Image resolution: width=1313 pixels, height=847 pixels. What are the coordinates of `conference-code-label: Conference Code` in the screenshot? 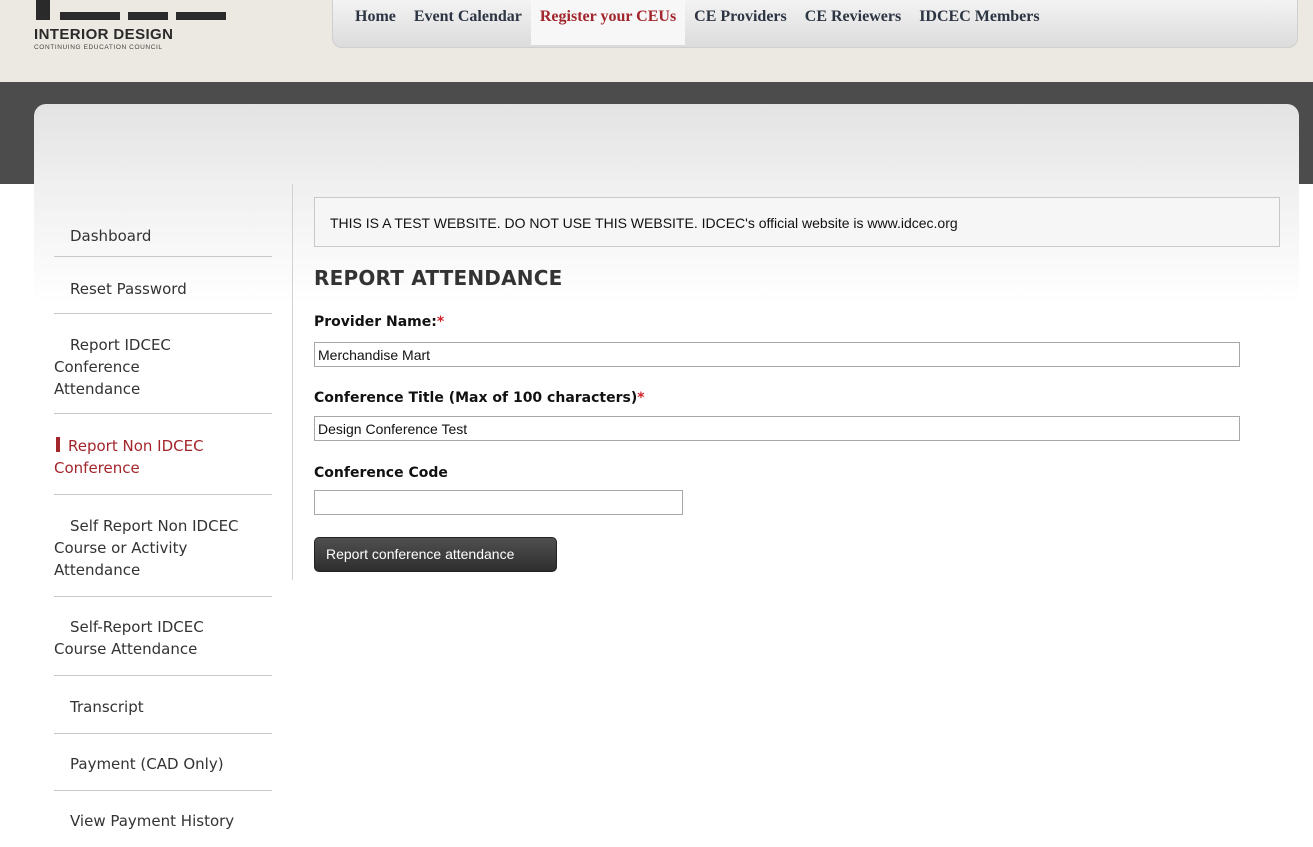 It's located at (381, 473).